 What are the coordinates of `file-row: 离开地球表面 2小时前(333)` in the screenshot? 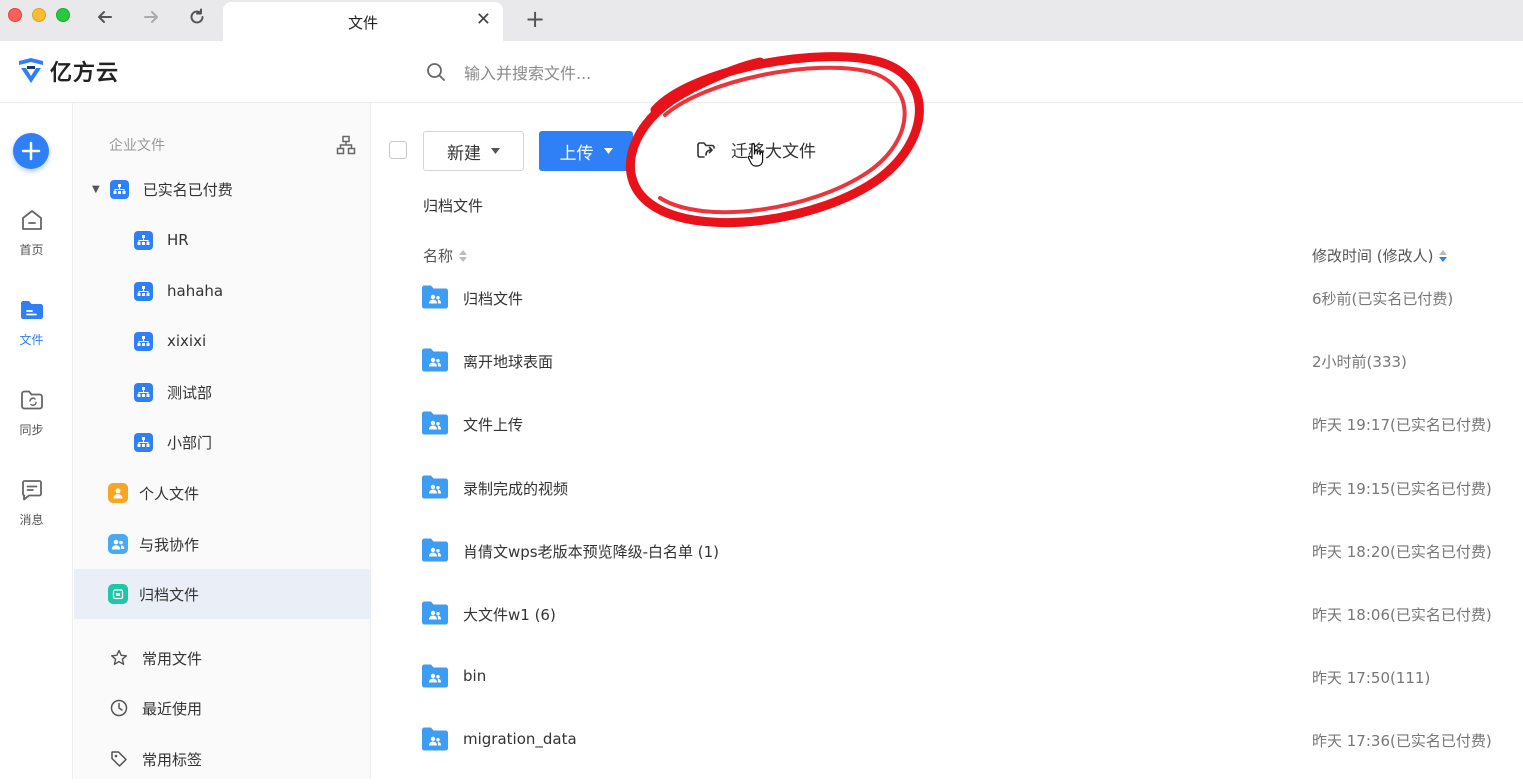 It's located at (947, 367).